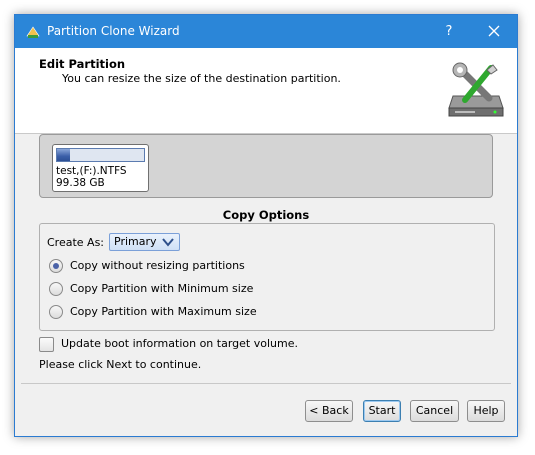 Image resolution: width=535 pixels, height=455 pixels. Describe the element at coordinates (100, 155) in the screenshot. I see `partition-usage-bar` at that location.